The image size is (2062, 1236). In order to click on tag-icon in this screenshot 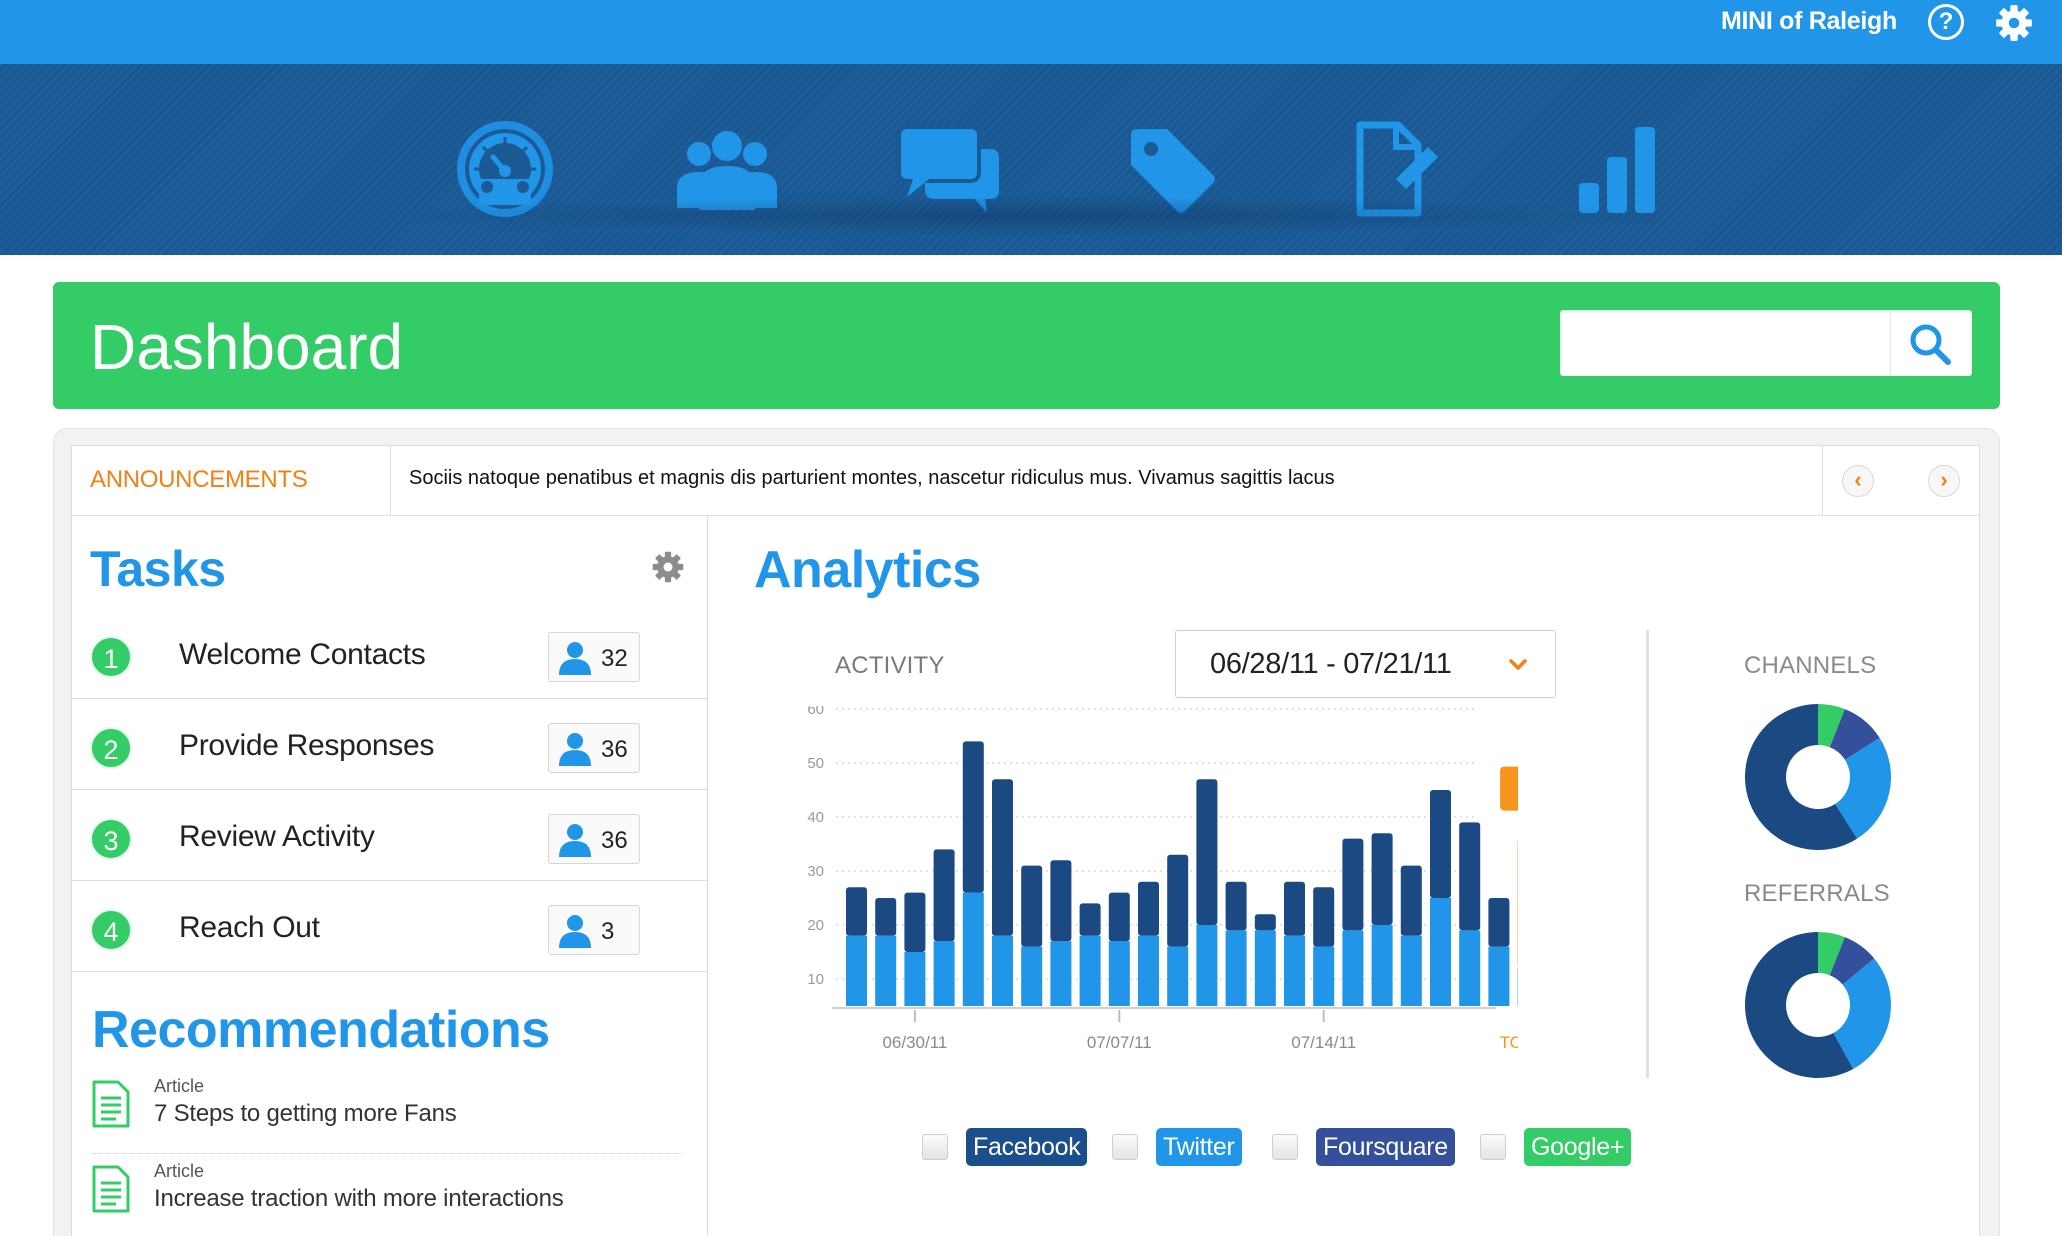, I will do `click(1173, 171)`.